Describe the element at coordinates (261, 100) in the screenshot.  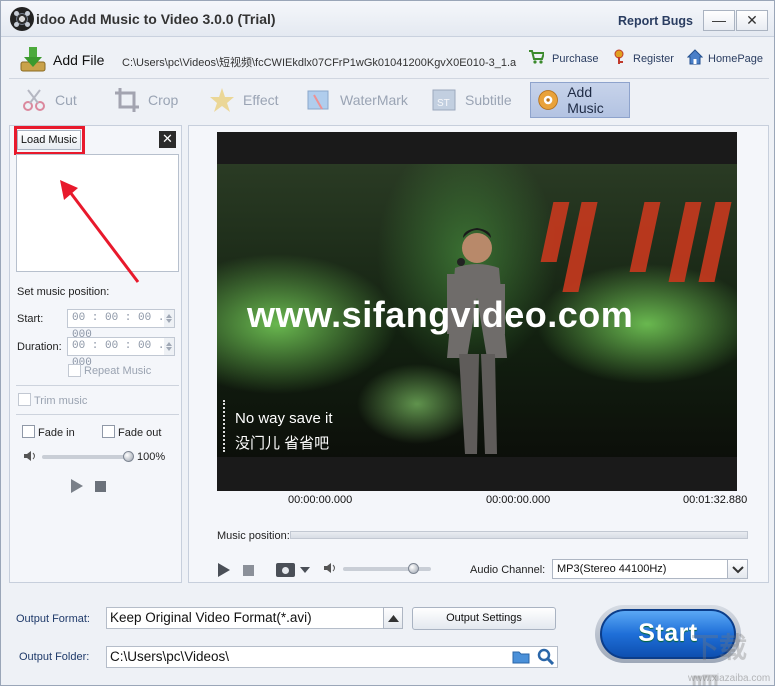
I see `tab-effect-label: Effect` at that location.